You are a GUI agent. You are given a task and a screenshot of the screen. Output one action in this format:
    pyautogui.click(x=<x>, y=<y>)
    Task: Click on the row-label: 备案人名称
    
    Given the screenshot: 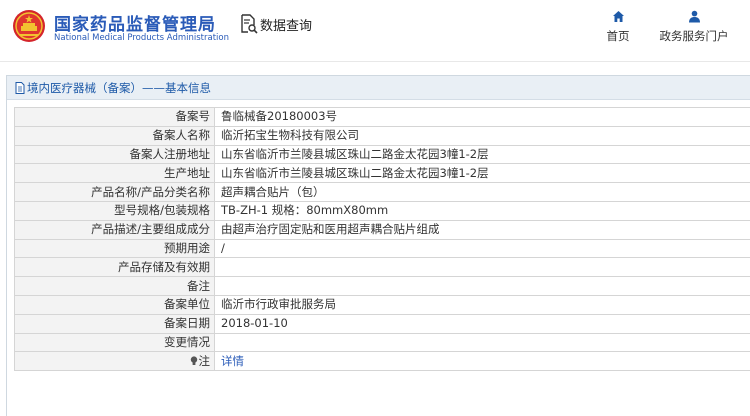 What is the action you would take?
    pyautogui.click(x=114, y=135)
    